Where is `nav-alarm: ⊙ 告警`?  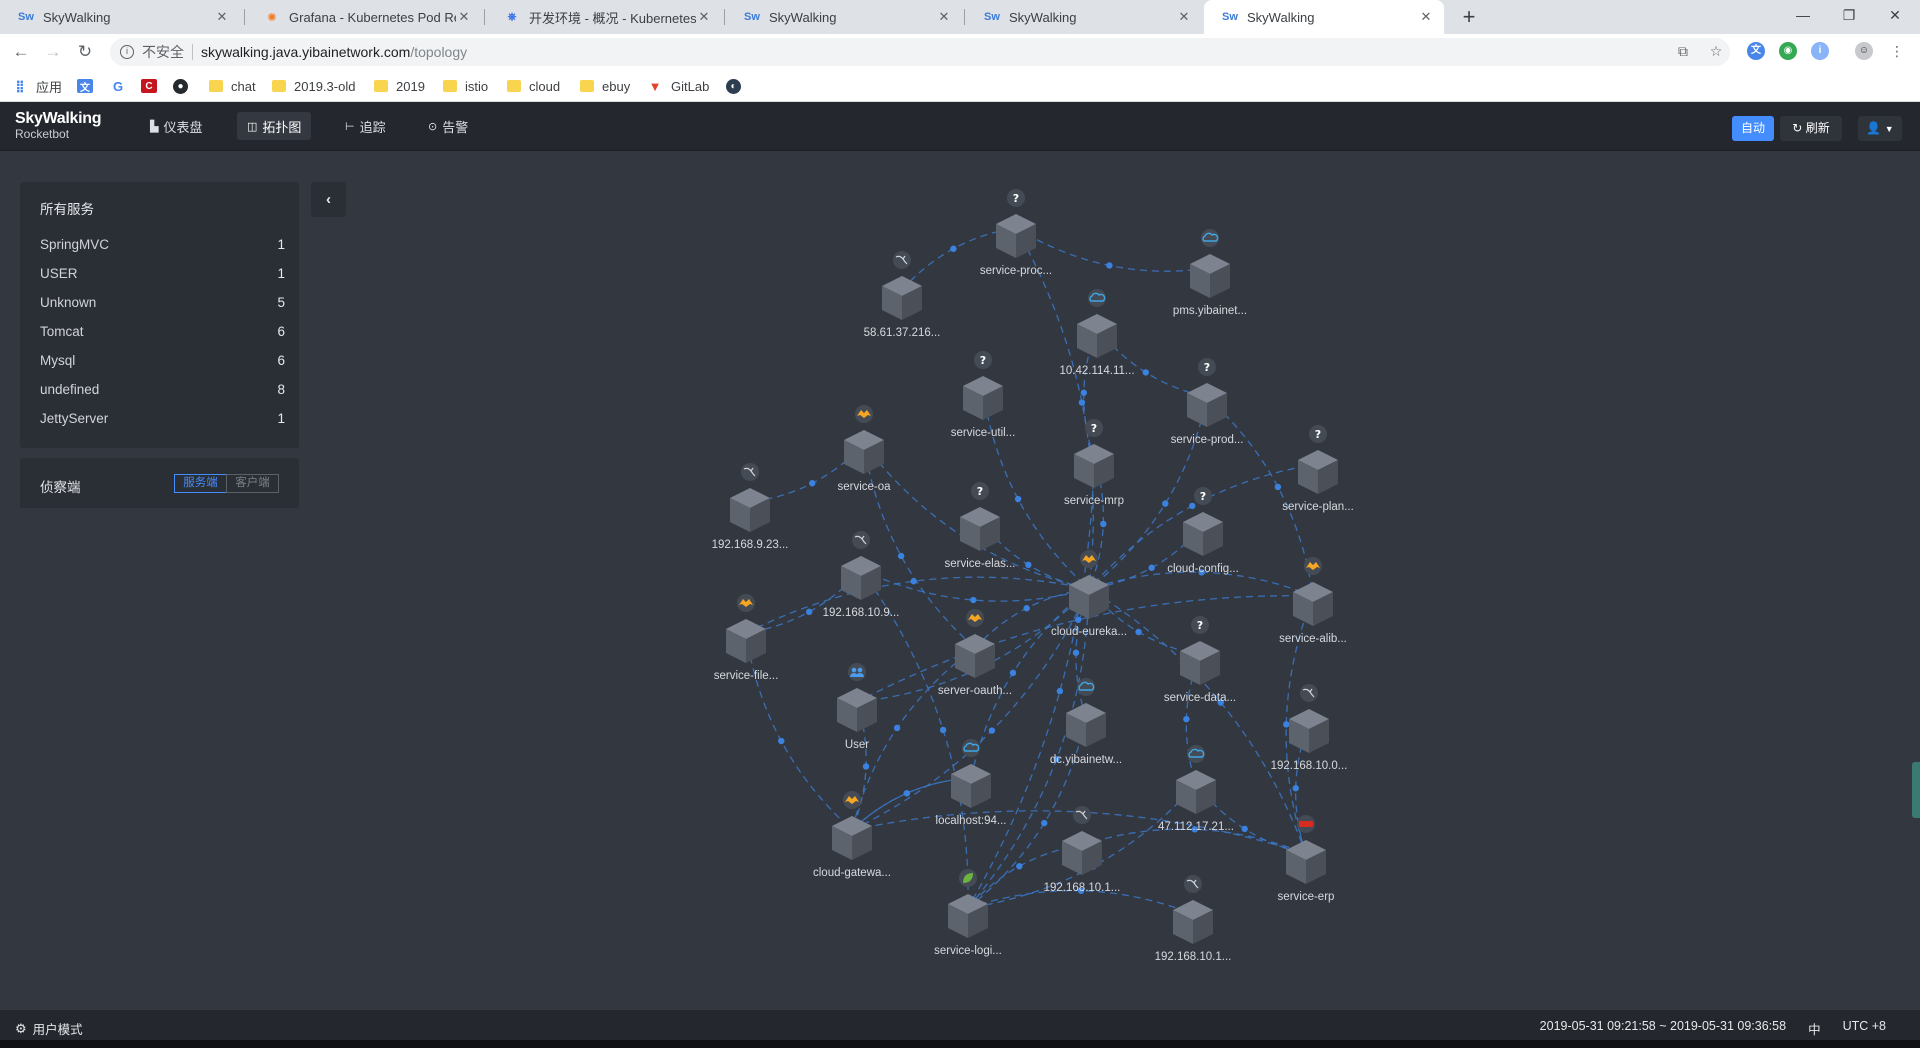 nav-alarm: ⊙ 告警 is located at coordinates (448, 126).